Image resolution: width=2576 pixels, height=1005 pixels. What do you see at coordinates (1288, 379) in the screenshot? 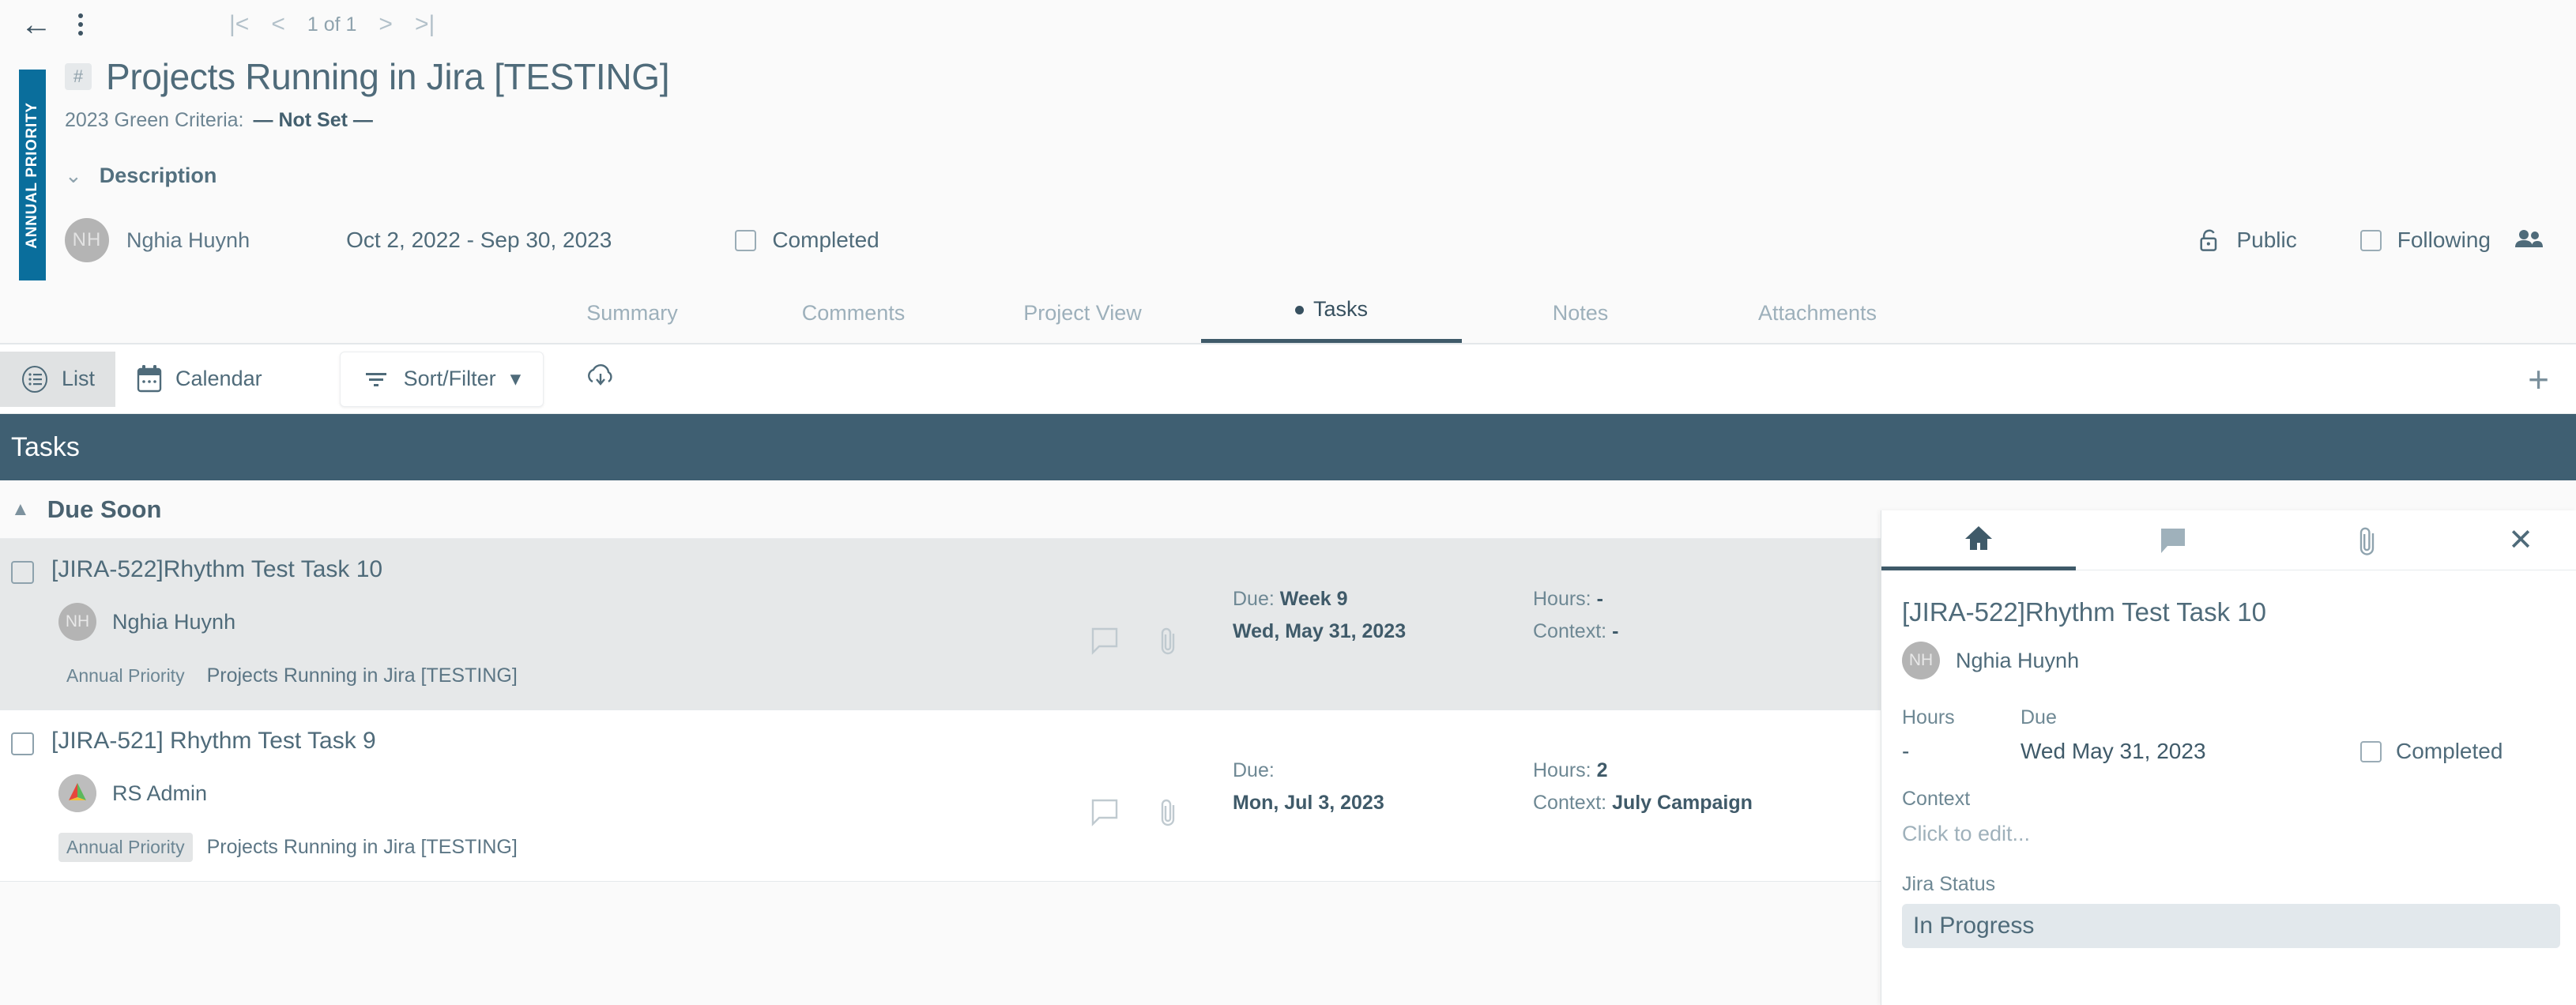
I see `tasks-toolbar: List Calendar Sort/Filter ▾ +` at bounding box center [1288, 379].